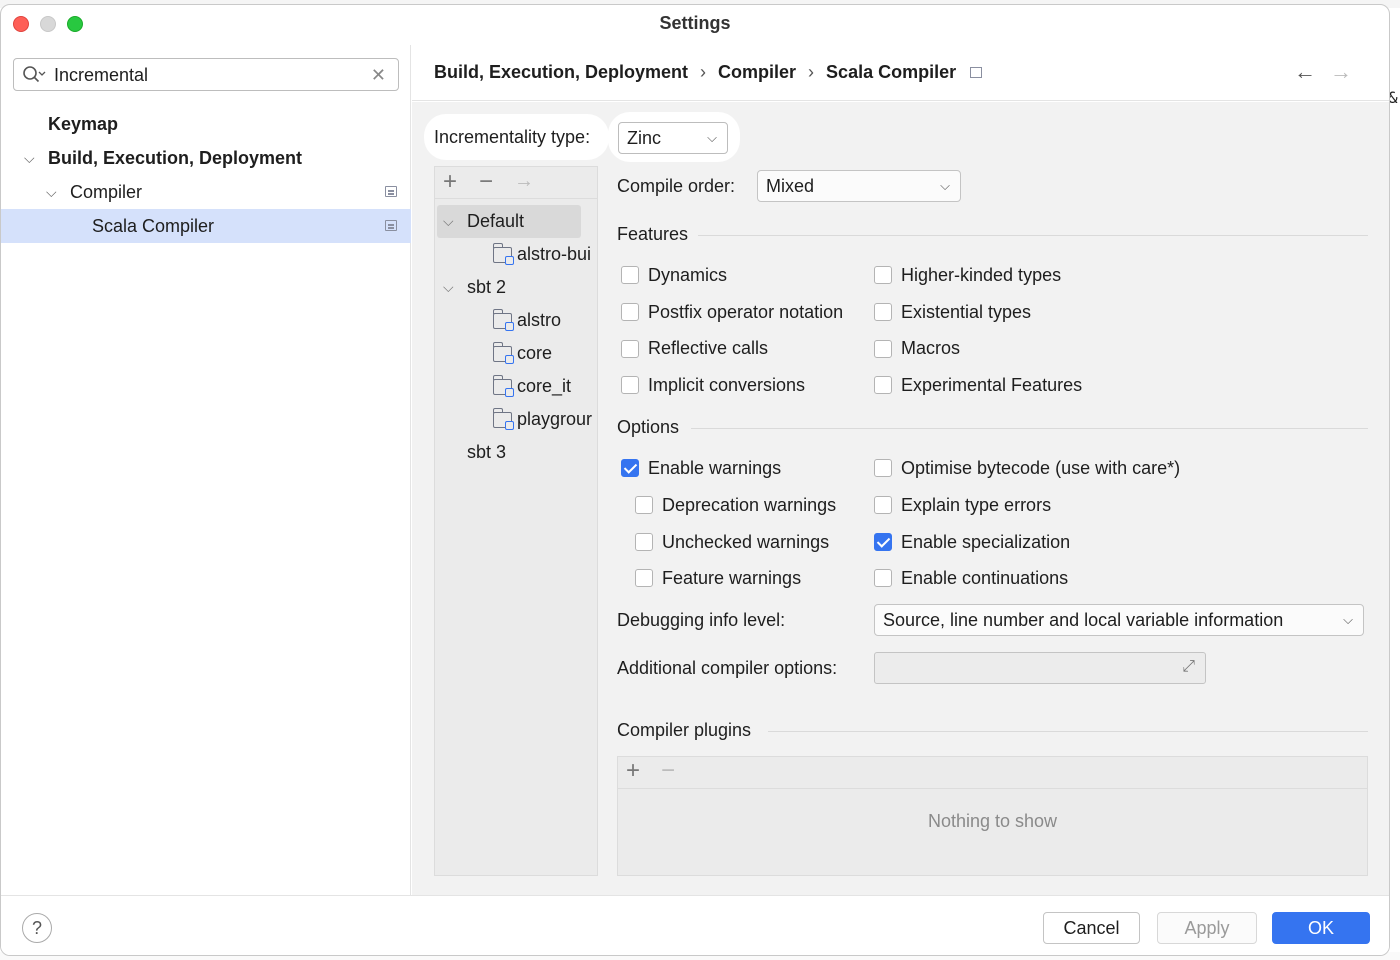  I want to click on feature-warnings-checkbox, so click(644, 578).